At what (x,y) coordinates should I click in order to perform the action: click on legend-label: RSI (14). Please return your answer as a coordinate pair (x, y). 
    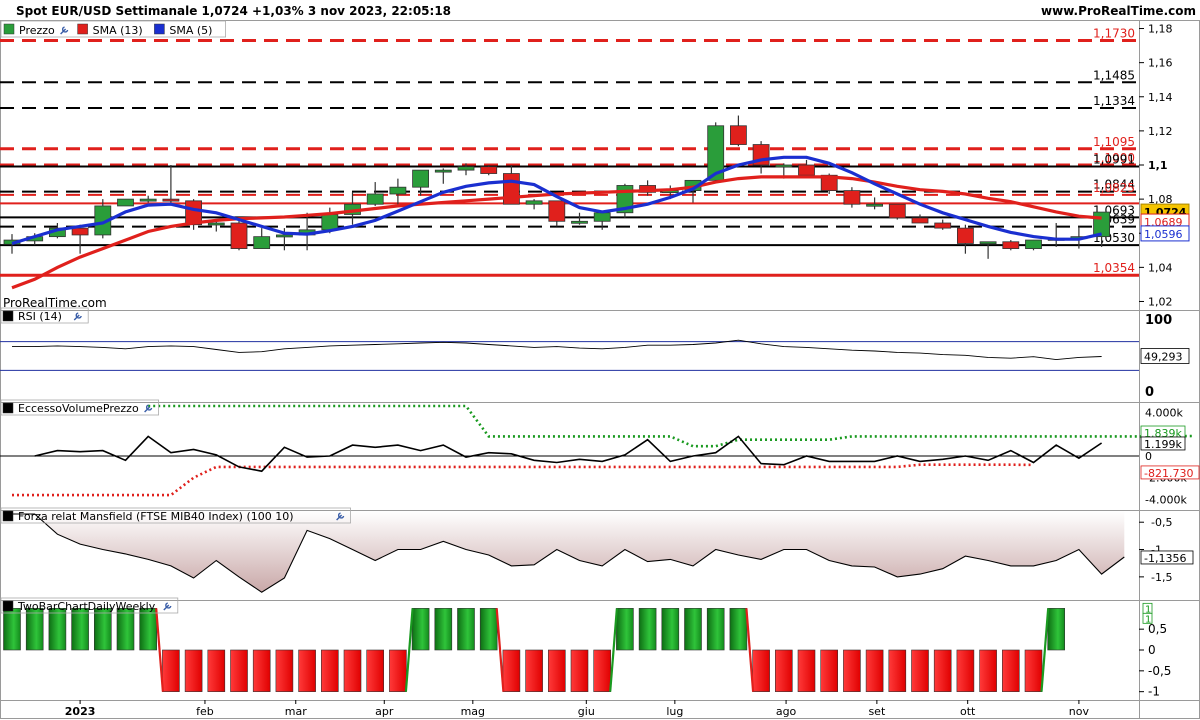
    Looking at the image, I should click on (40, 316).